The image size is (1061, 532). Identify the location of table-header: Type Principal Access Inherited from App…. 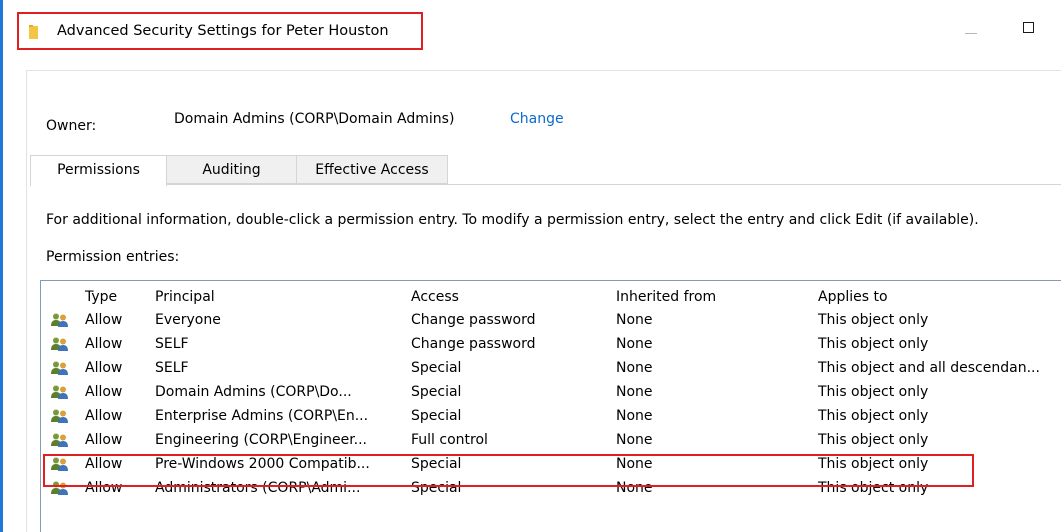
(551, 295).